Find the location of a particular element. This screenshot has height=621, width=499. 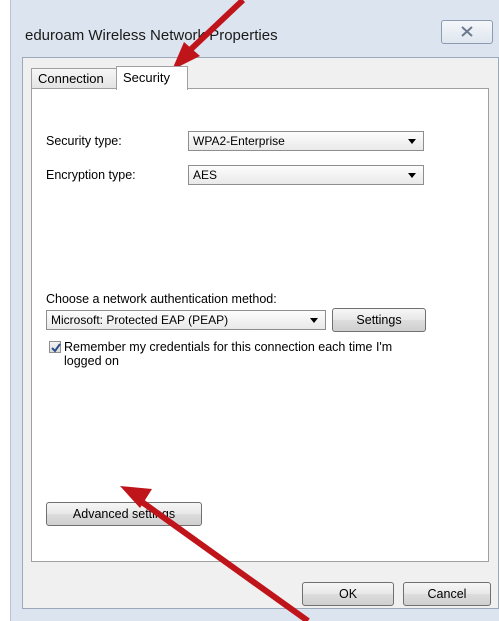

cancel-button: Cancel is located at coordinates (447, 594).